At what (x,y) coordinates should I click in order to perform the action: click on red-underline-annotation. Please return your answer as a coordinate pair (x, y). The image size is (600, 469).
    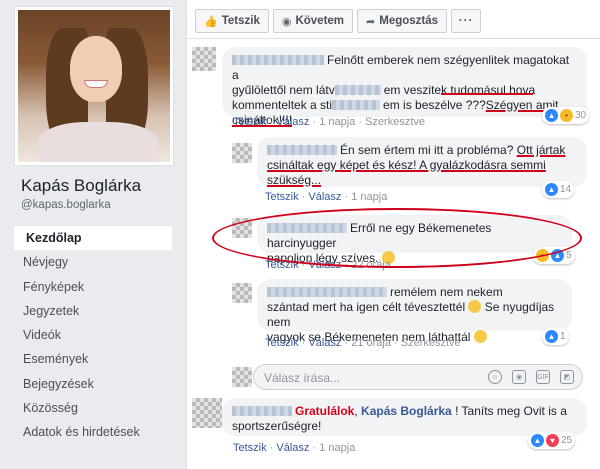
    Looking at the image, I should click on (487, 94).